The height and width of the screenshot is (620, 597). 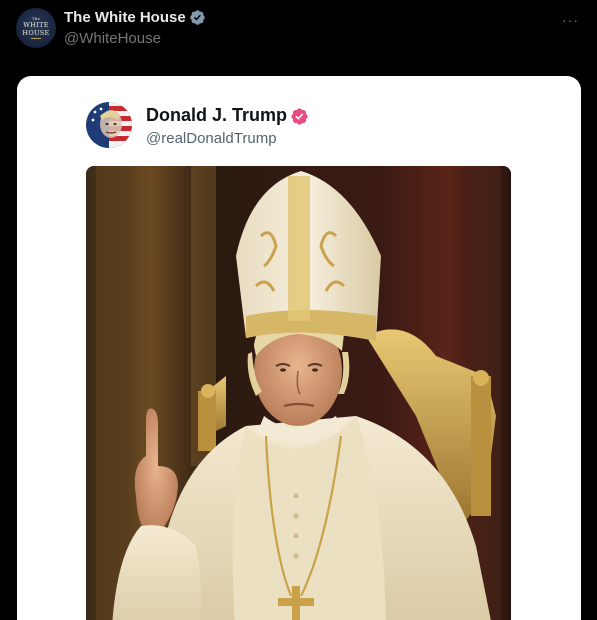 I want to click on author-handle: @WhiteHouse, so click(x=112, y=38).